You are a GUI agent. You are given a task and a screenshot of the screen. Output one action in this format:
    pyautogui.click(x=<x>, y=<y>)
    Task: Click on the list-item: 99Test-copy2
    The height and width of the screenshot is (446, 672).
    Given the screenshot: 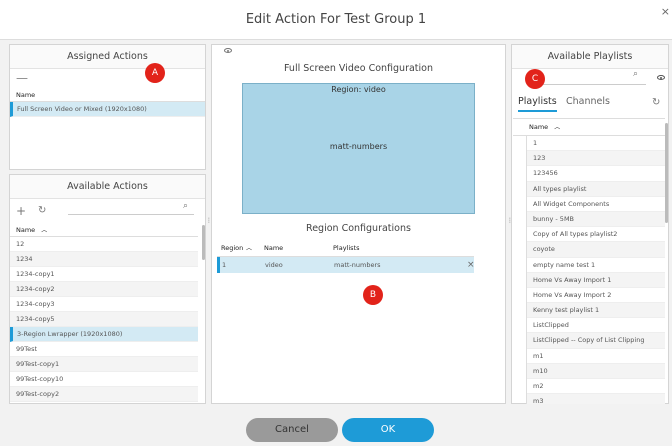 What is the action you would take?
    pyautogui.click(x=104, y=394)
    